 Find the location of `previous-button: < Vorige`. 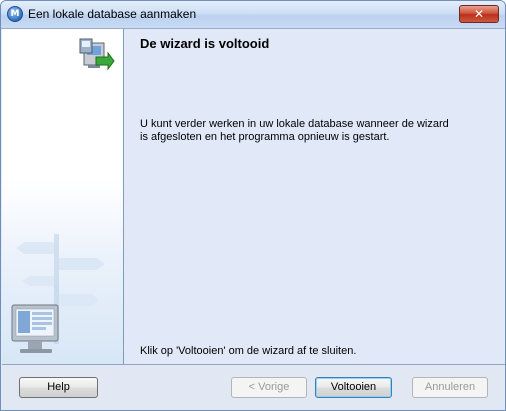

previous-button: < Vorige is located at coordinates (269, 387).